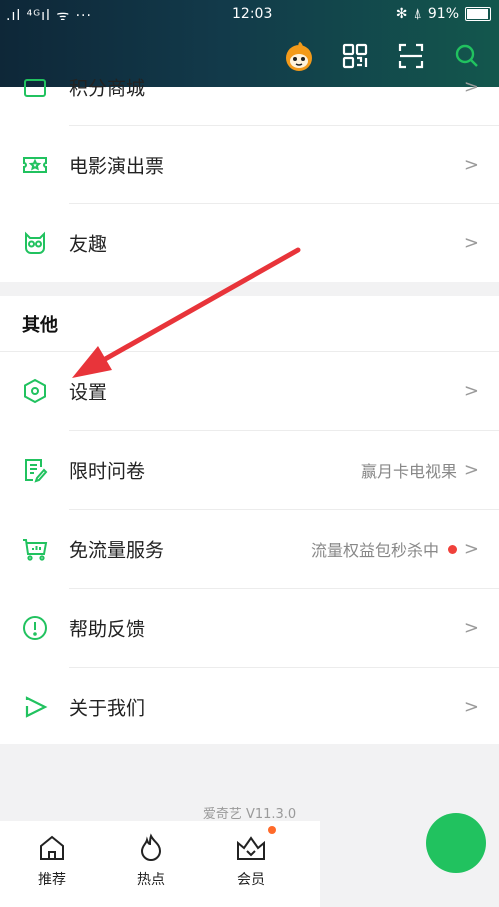 The width and height of the screenshot is (499, 907). Describe the element at coordinates (35, 628) in the screenshot. I see `help-exclamation-icon` at that location.